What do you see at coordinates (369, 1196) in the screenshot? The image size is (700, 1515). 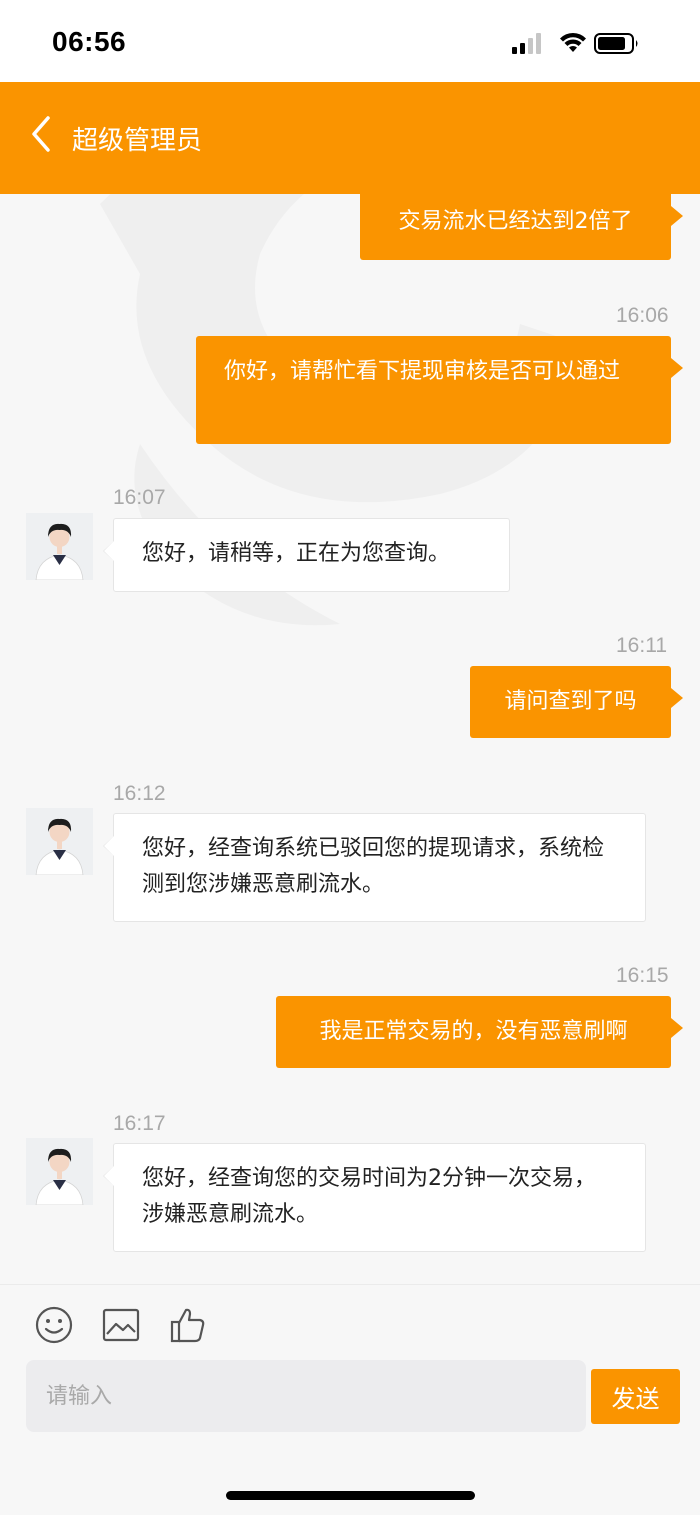 I see `message-text: 您好，经查询您的交易时间为2分钟一次交易，涉嫌恶意刷流水。` at bounding box center [369, 1196].